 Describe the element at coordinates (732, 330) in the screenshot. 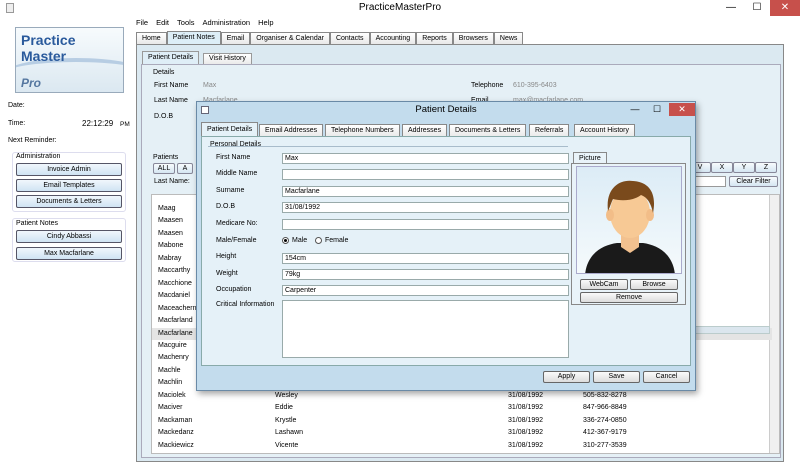

I see `horizontal-scrollbar` at that location.